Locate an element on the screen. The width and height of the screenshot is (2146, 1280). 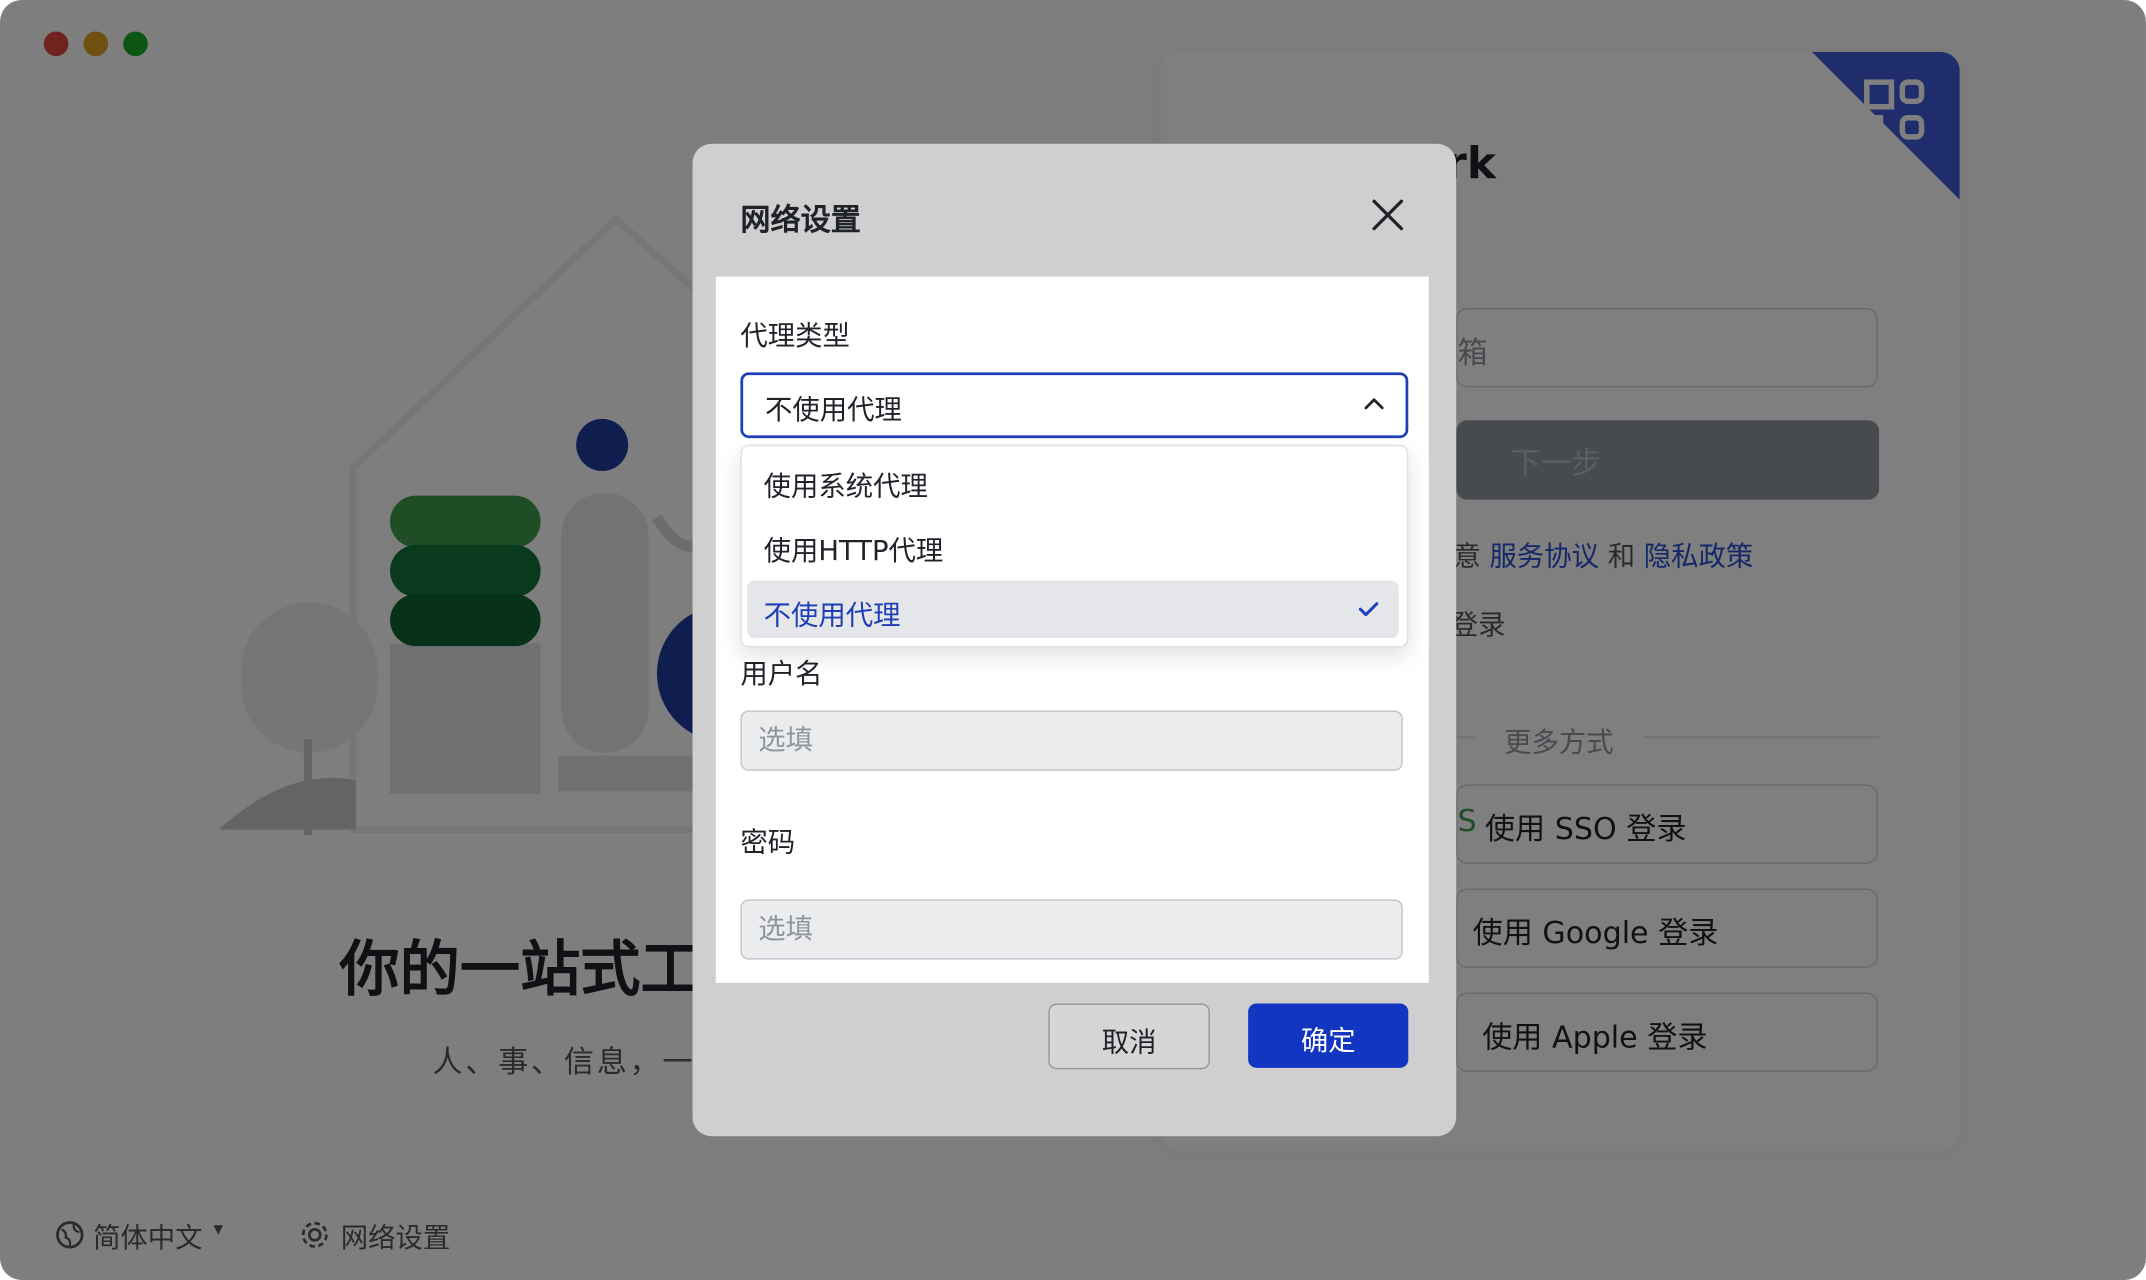
password-input is located at coordinates (1071, 929).